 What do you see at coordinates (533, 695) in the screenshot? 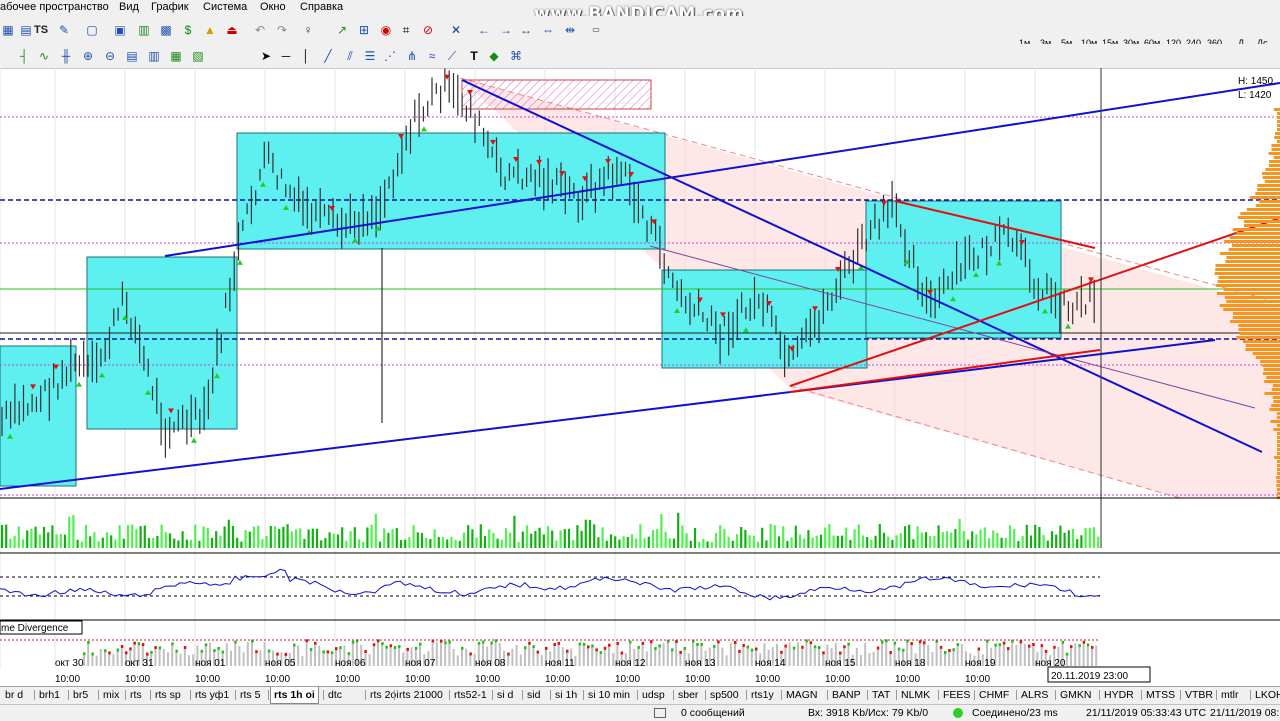
I see `symbol-tab: sid` at bounding box center [533, 695].